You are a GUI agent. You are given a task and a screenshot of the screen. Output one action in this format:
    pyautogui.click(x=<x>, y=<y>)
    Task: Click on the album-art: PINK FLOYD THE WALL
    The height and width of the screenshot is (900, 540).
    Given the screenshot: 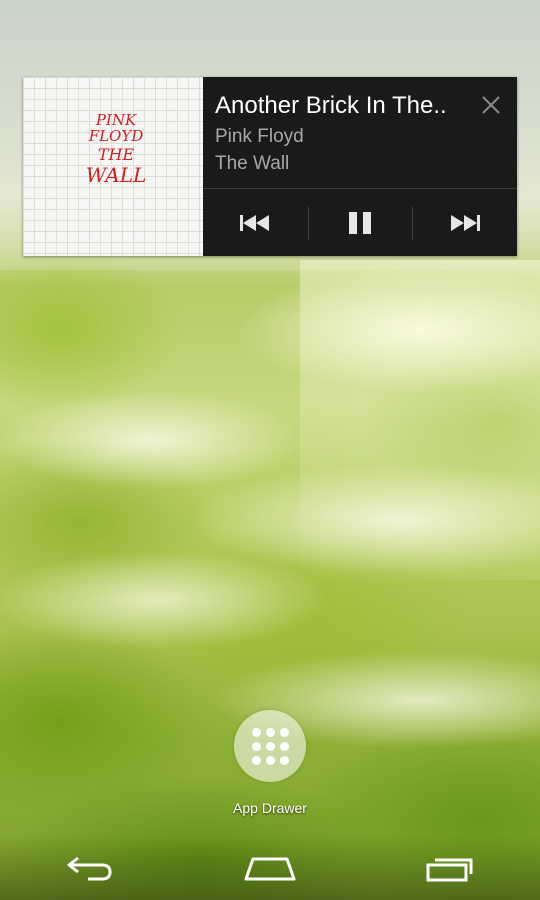 What is the action you would take?
    pyautogui.click(x=113, y=166)
    